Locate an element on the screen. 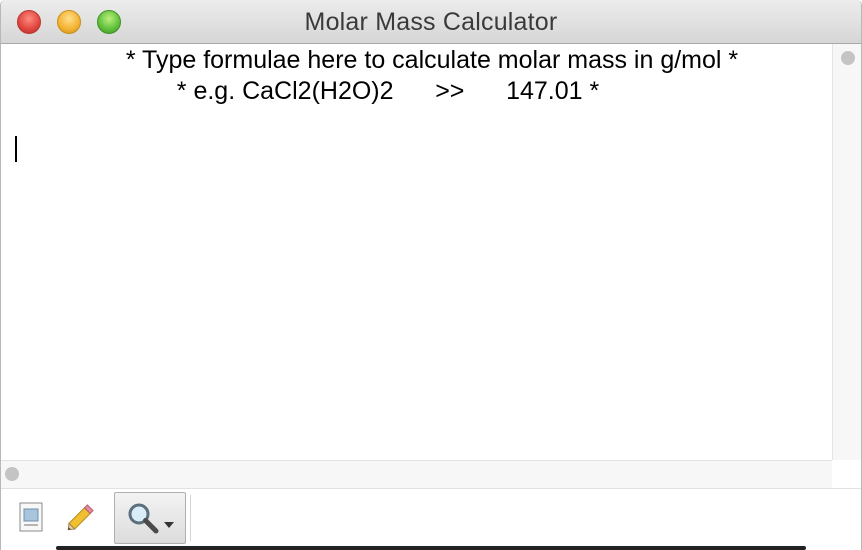  horizontal-scroll-thumb is located at coordinates (12, 474).